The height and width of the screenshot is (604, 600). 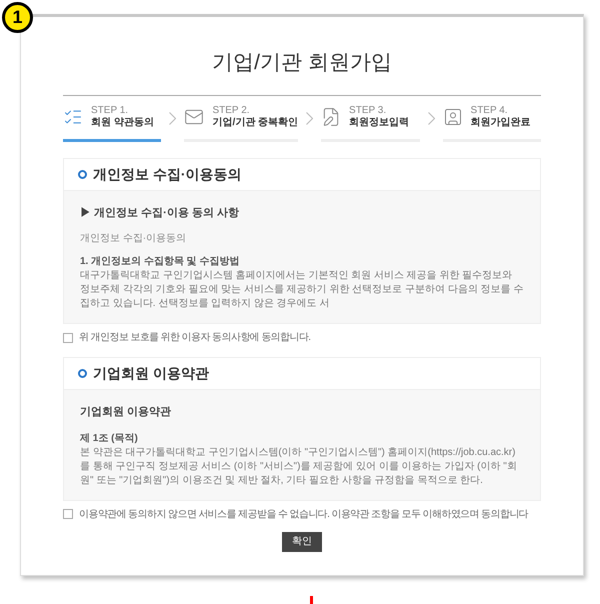 I want to click on confirm-button: 확인, so click(x=302, y=542).